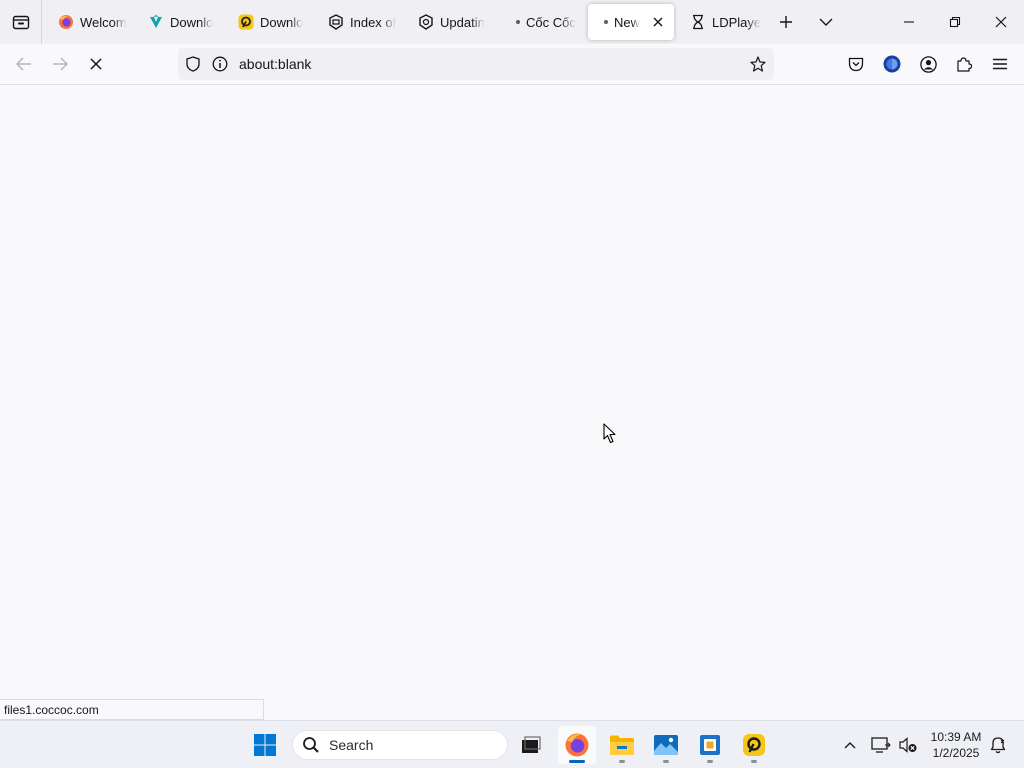  I want to click on back-arrow-icon, so click(23, 64).